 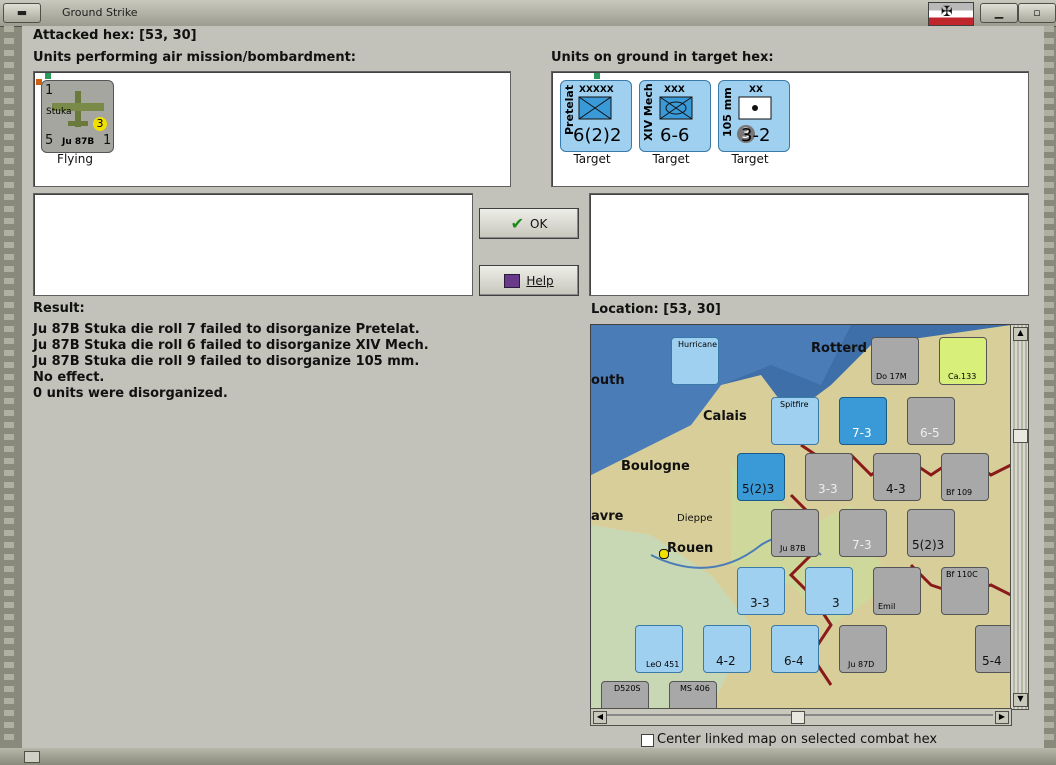 What do you see at coordinates (540, 280) in the screenshot?
I see `help-button-label: Help` at bounding box center [540, 280].